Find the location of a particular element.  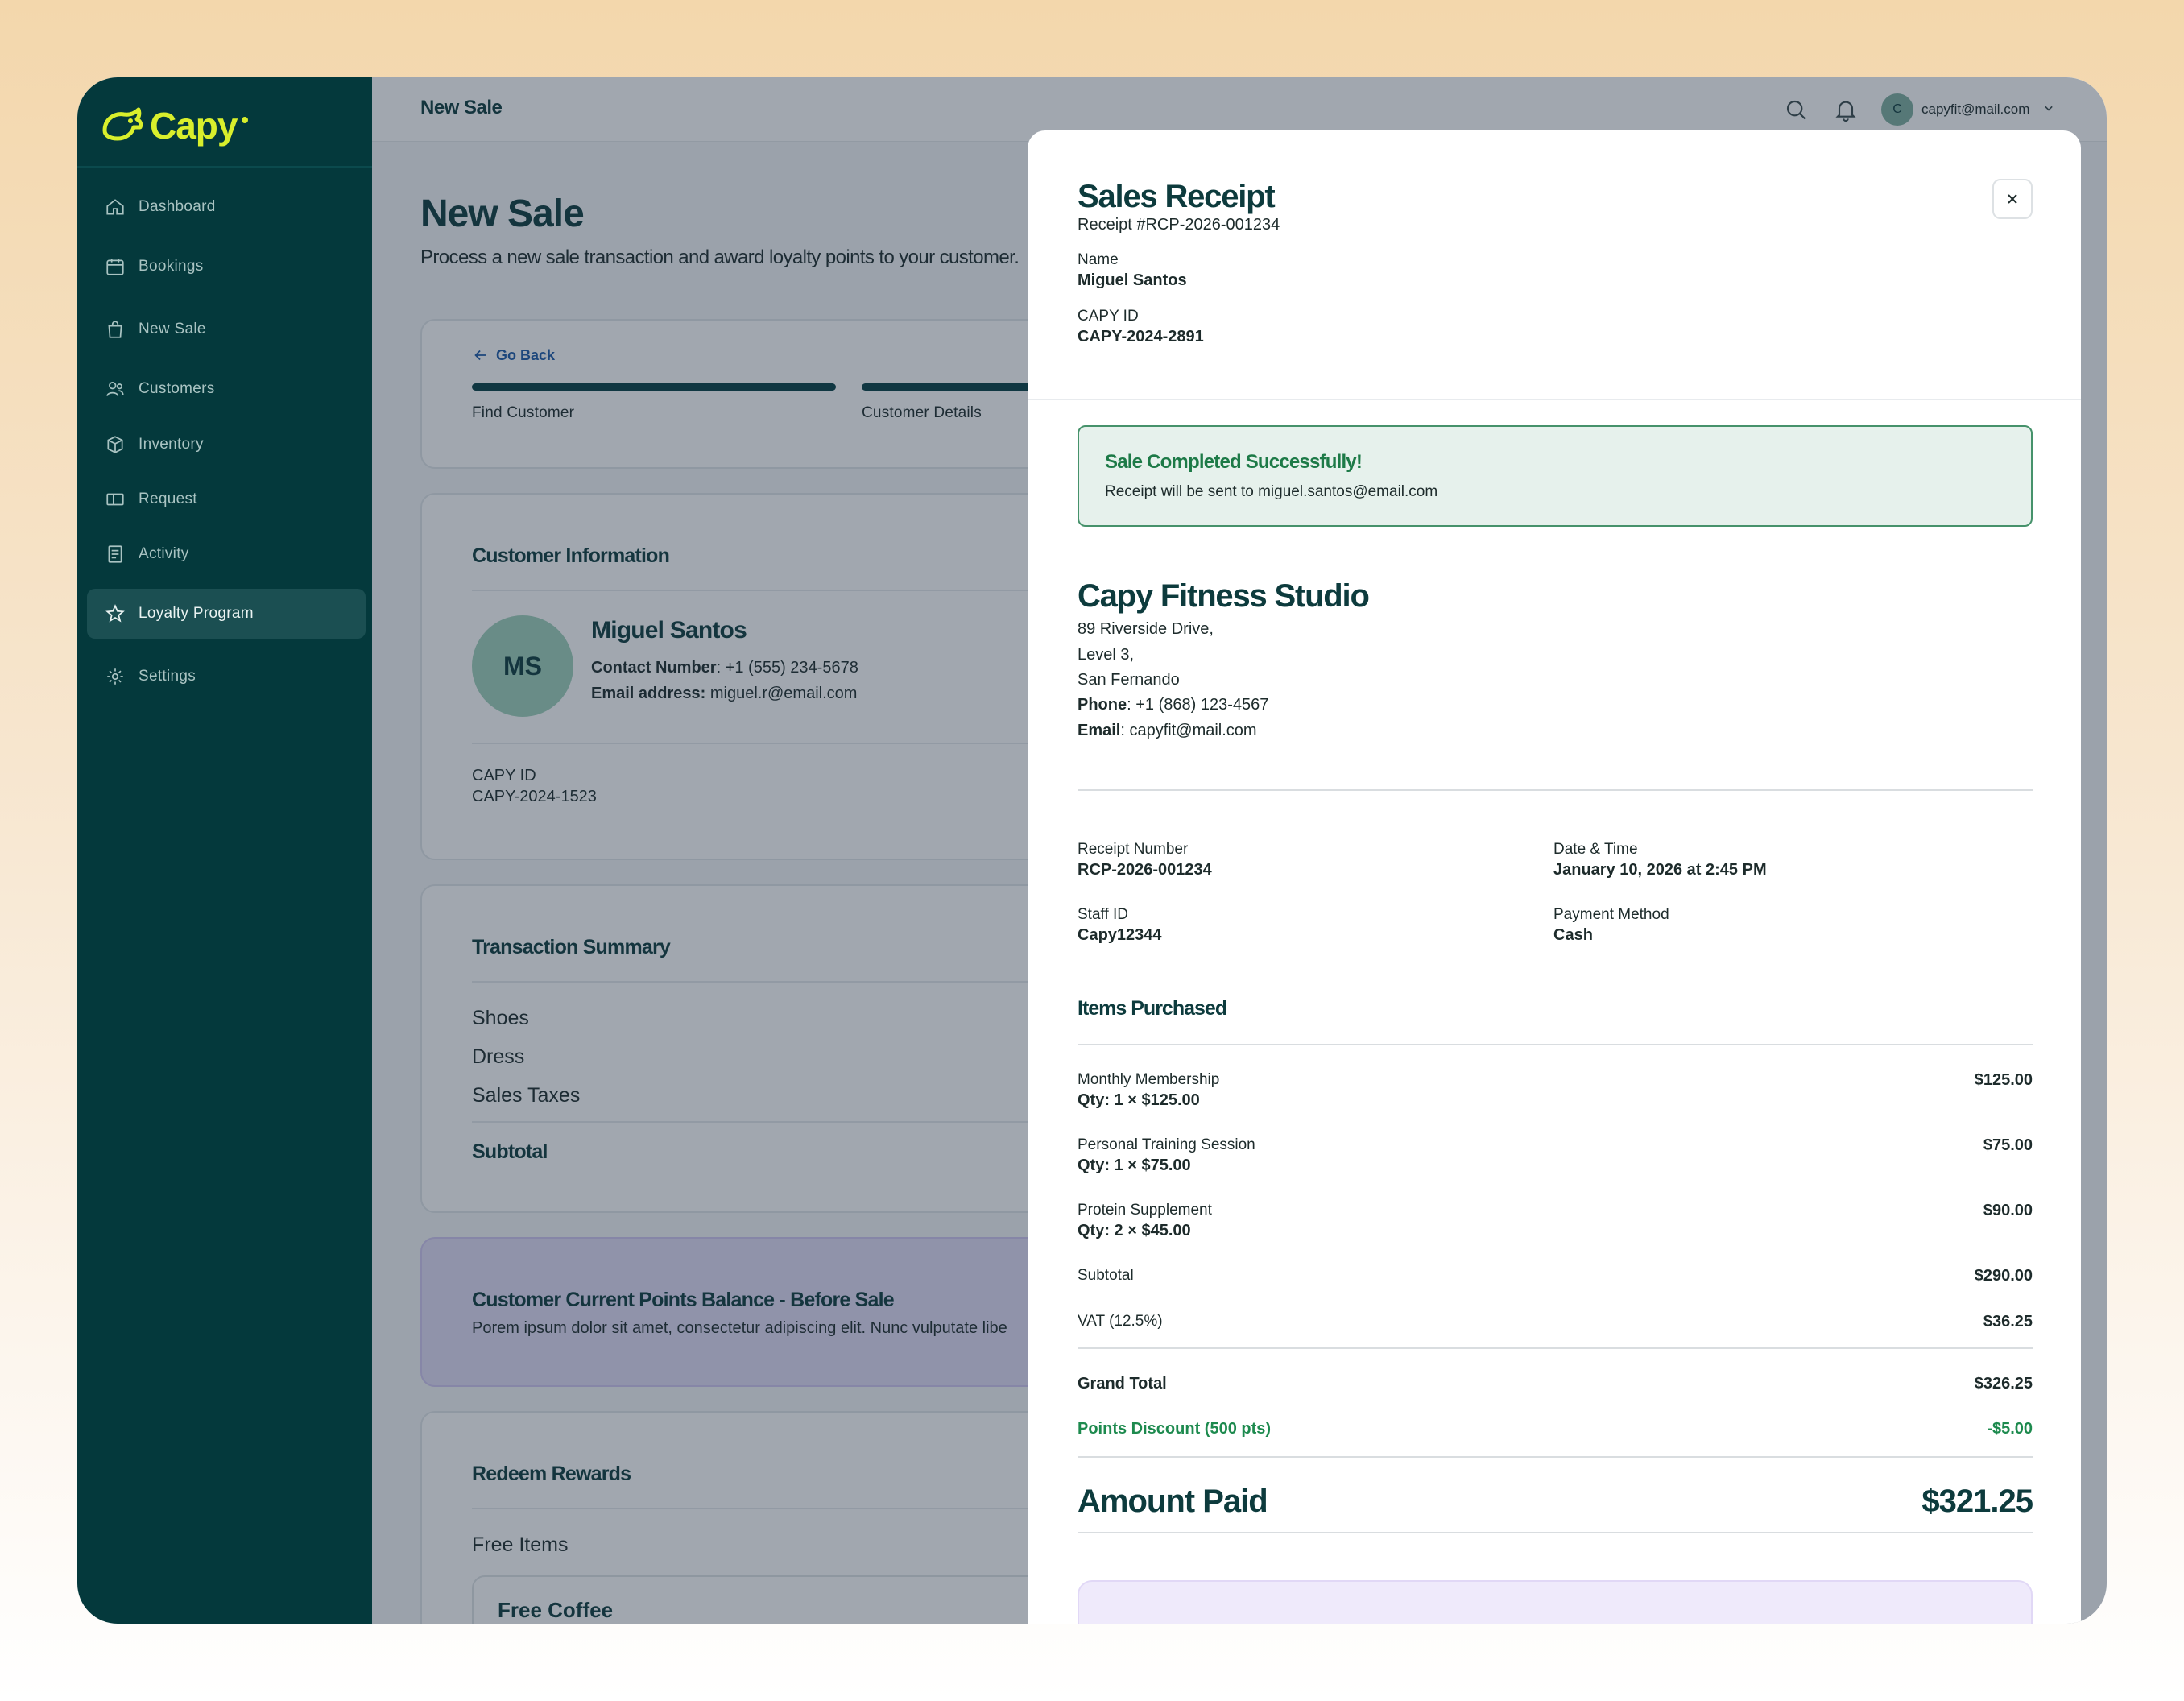

date-time-value: January 10, 2026 at 2:45 PM is located at coordinates (1660, 870).